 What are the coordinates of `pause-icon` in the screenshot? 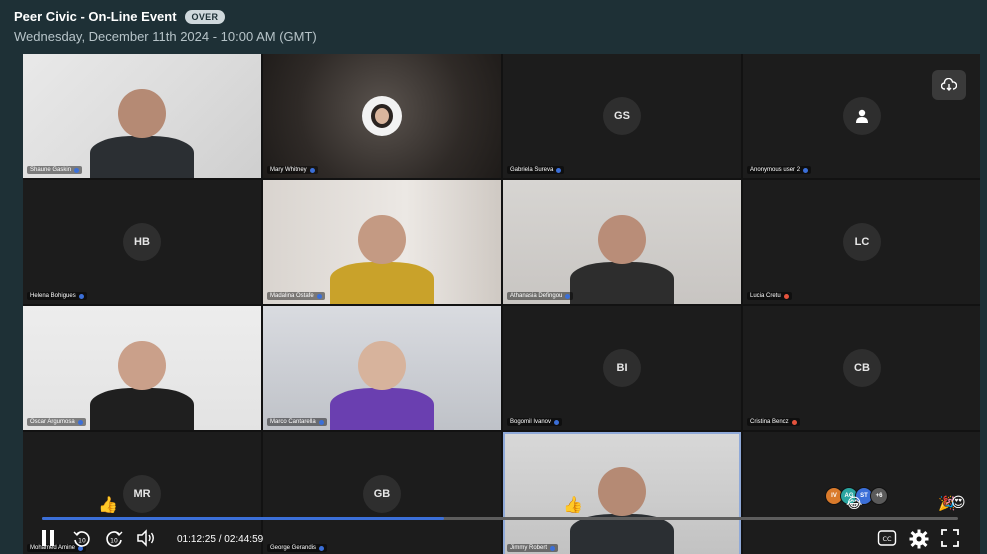 It's located at (48, 538).